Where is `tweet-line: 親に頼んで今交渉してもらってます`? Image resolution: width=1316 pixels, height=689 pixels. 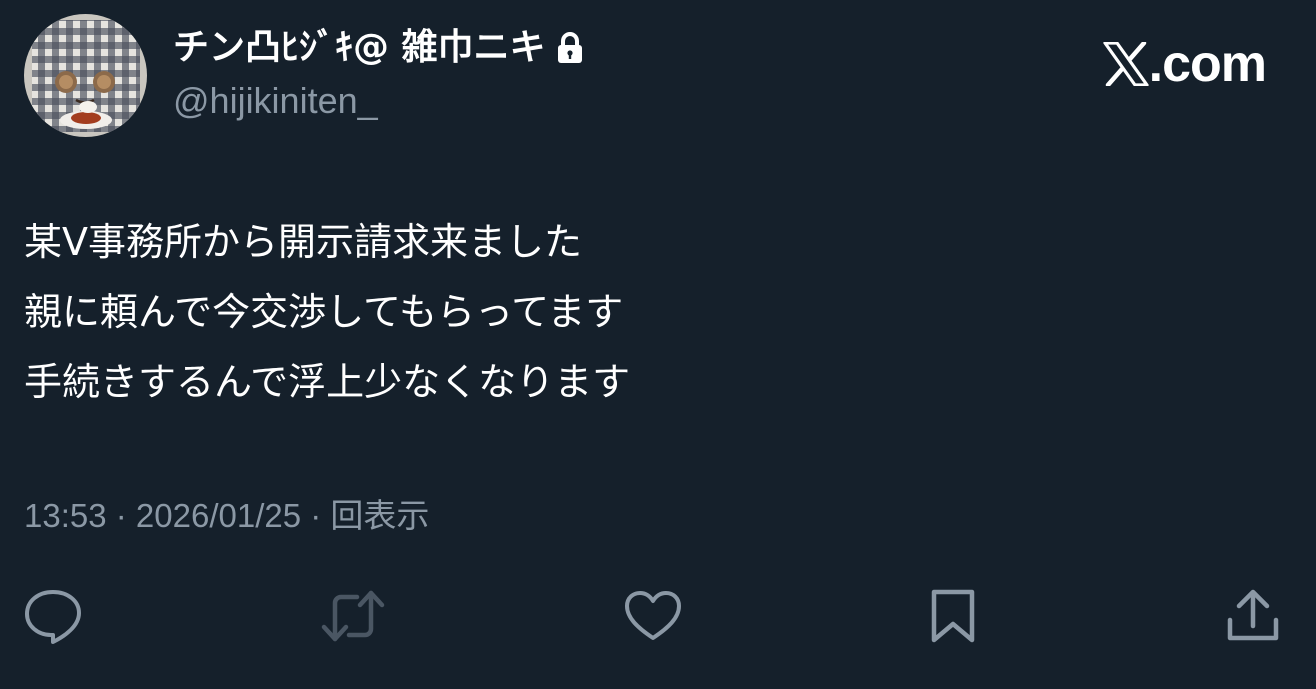
tweet-line: 親に頼んで今交渉してもらってます is located at coordinates (324, 312).